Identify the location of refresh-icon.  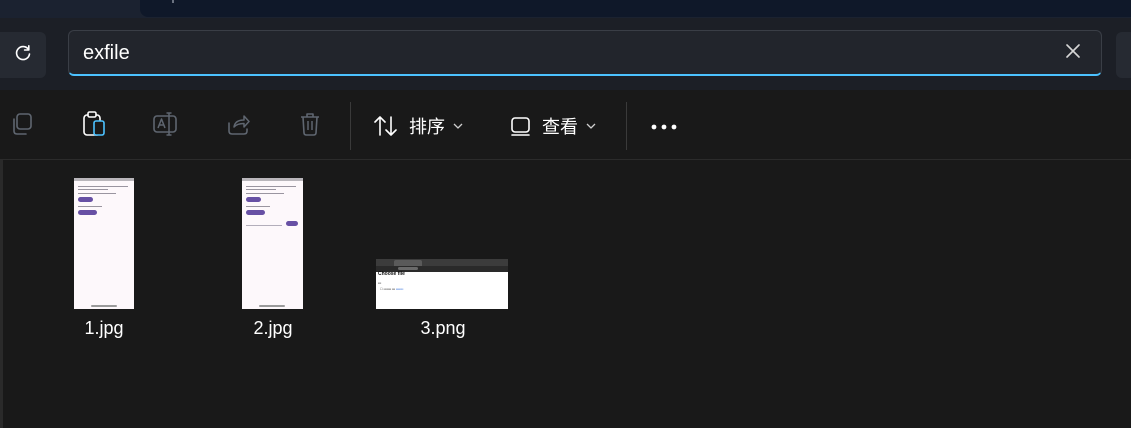
(23, 55).